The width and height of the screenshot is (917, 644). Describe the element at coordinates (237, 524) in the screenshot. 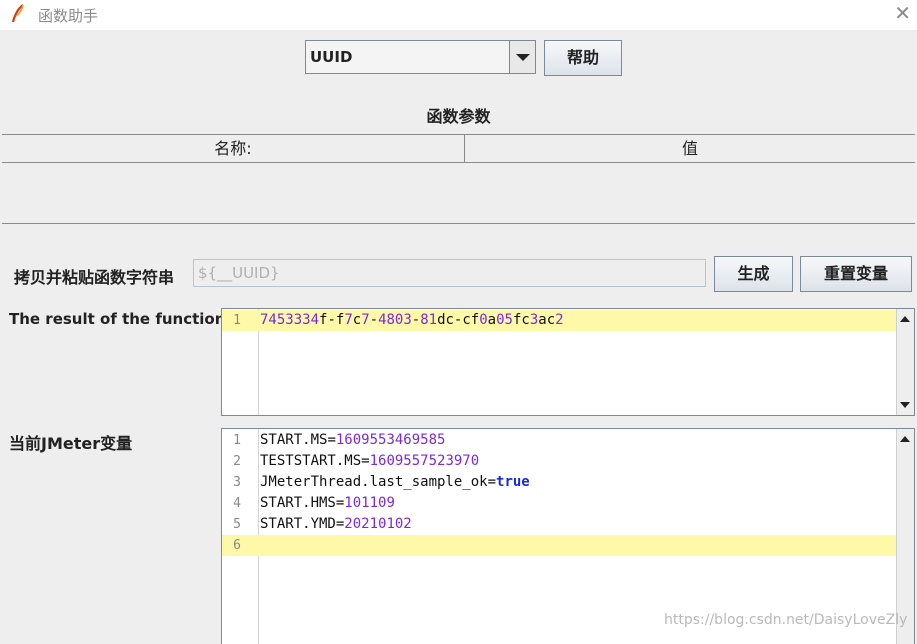

I see `line-number: 5` at that location.